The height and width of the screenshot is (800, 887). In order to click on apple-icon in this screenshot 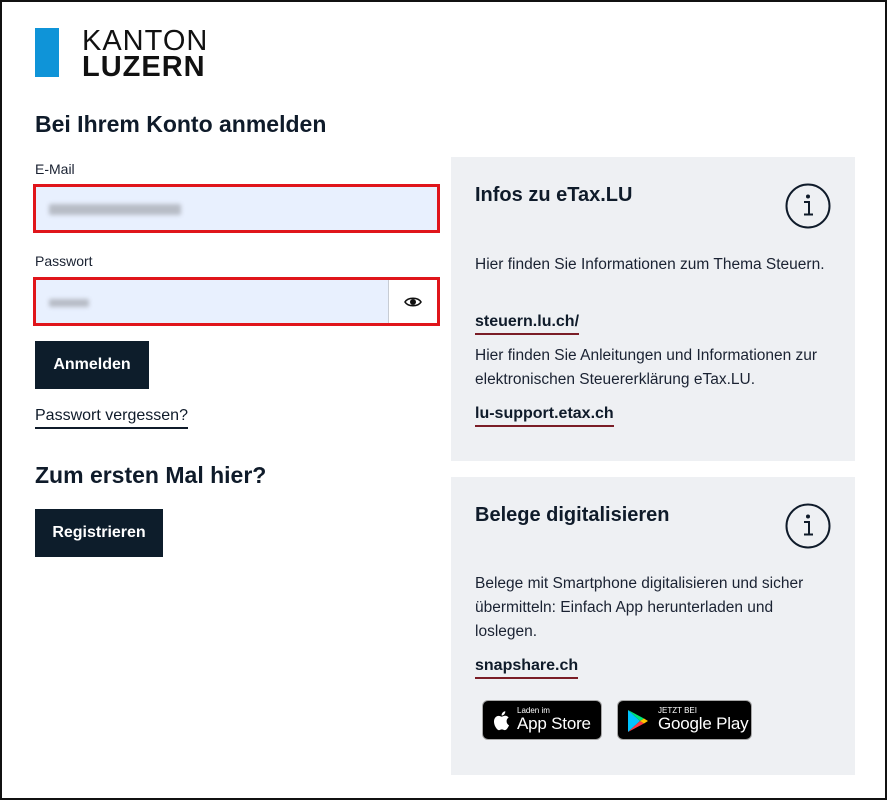, I will do `click(501, 721)`.